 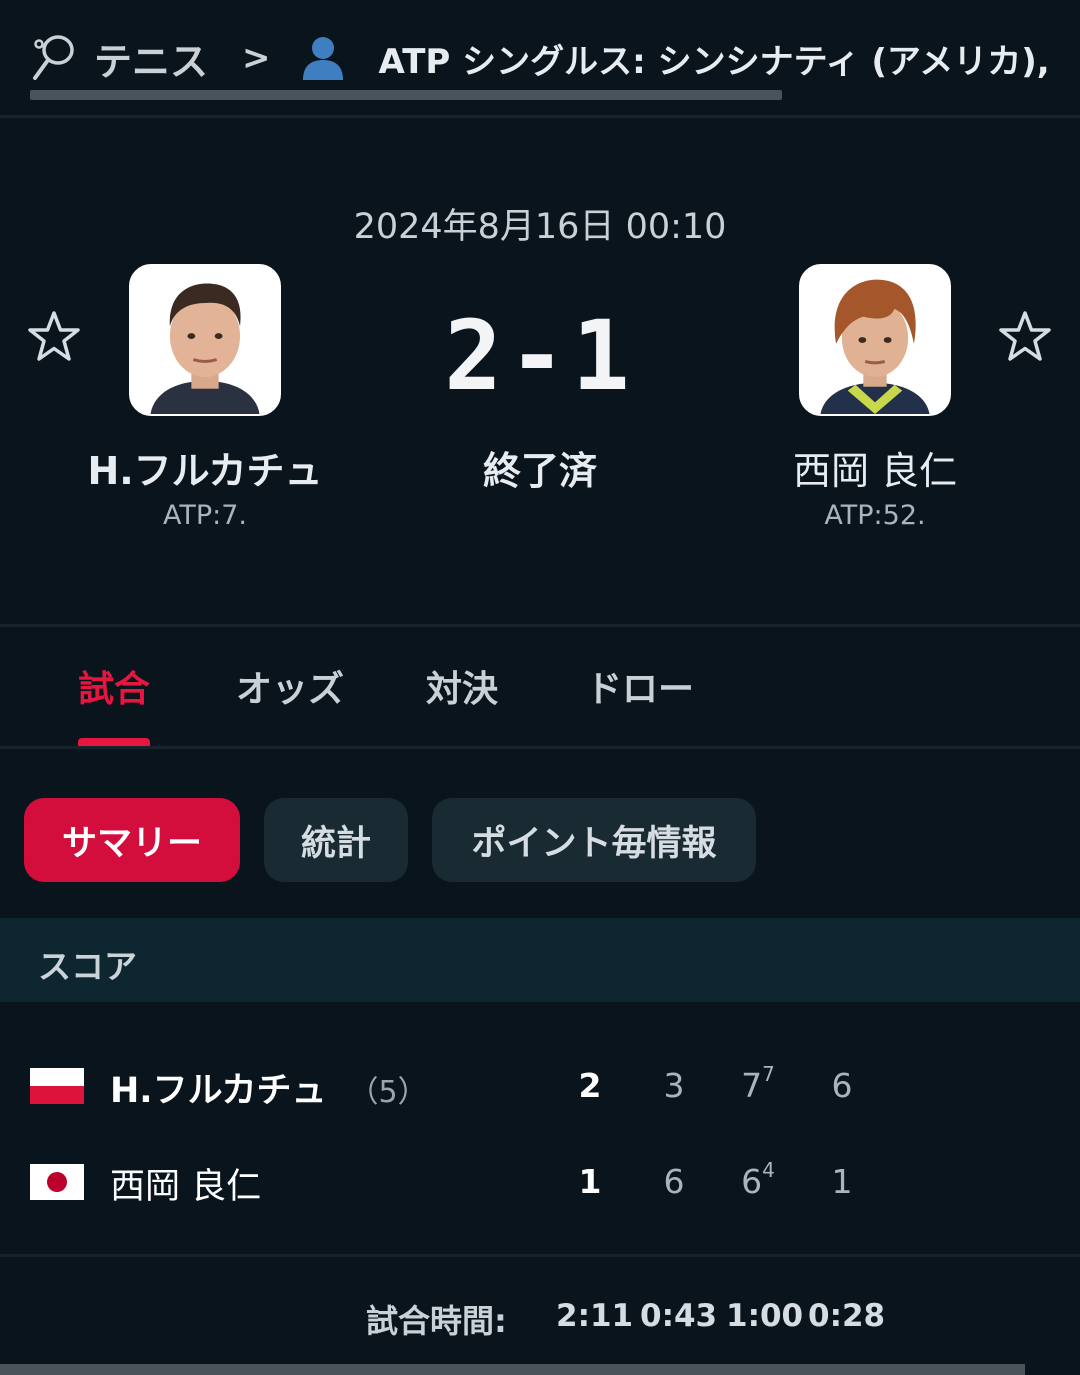 I want to click on home-set1-score: 3, so click(x=674, y=1085).